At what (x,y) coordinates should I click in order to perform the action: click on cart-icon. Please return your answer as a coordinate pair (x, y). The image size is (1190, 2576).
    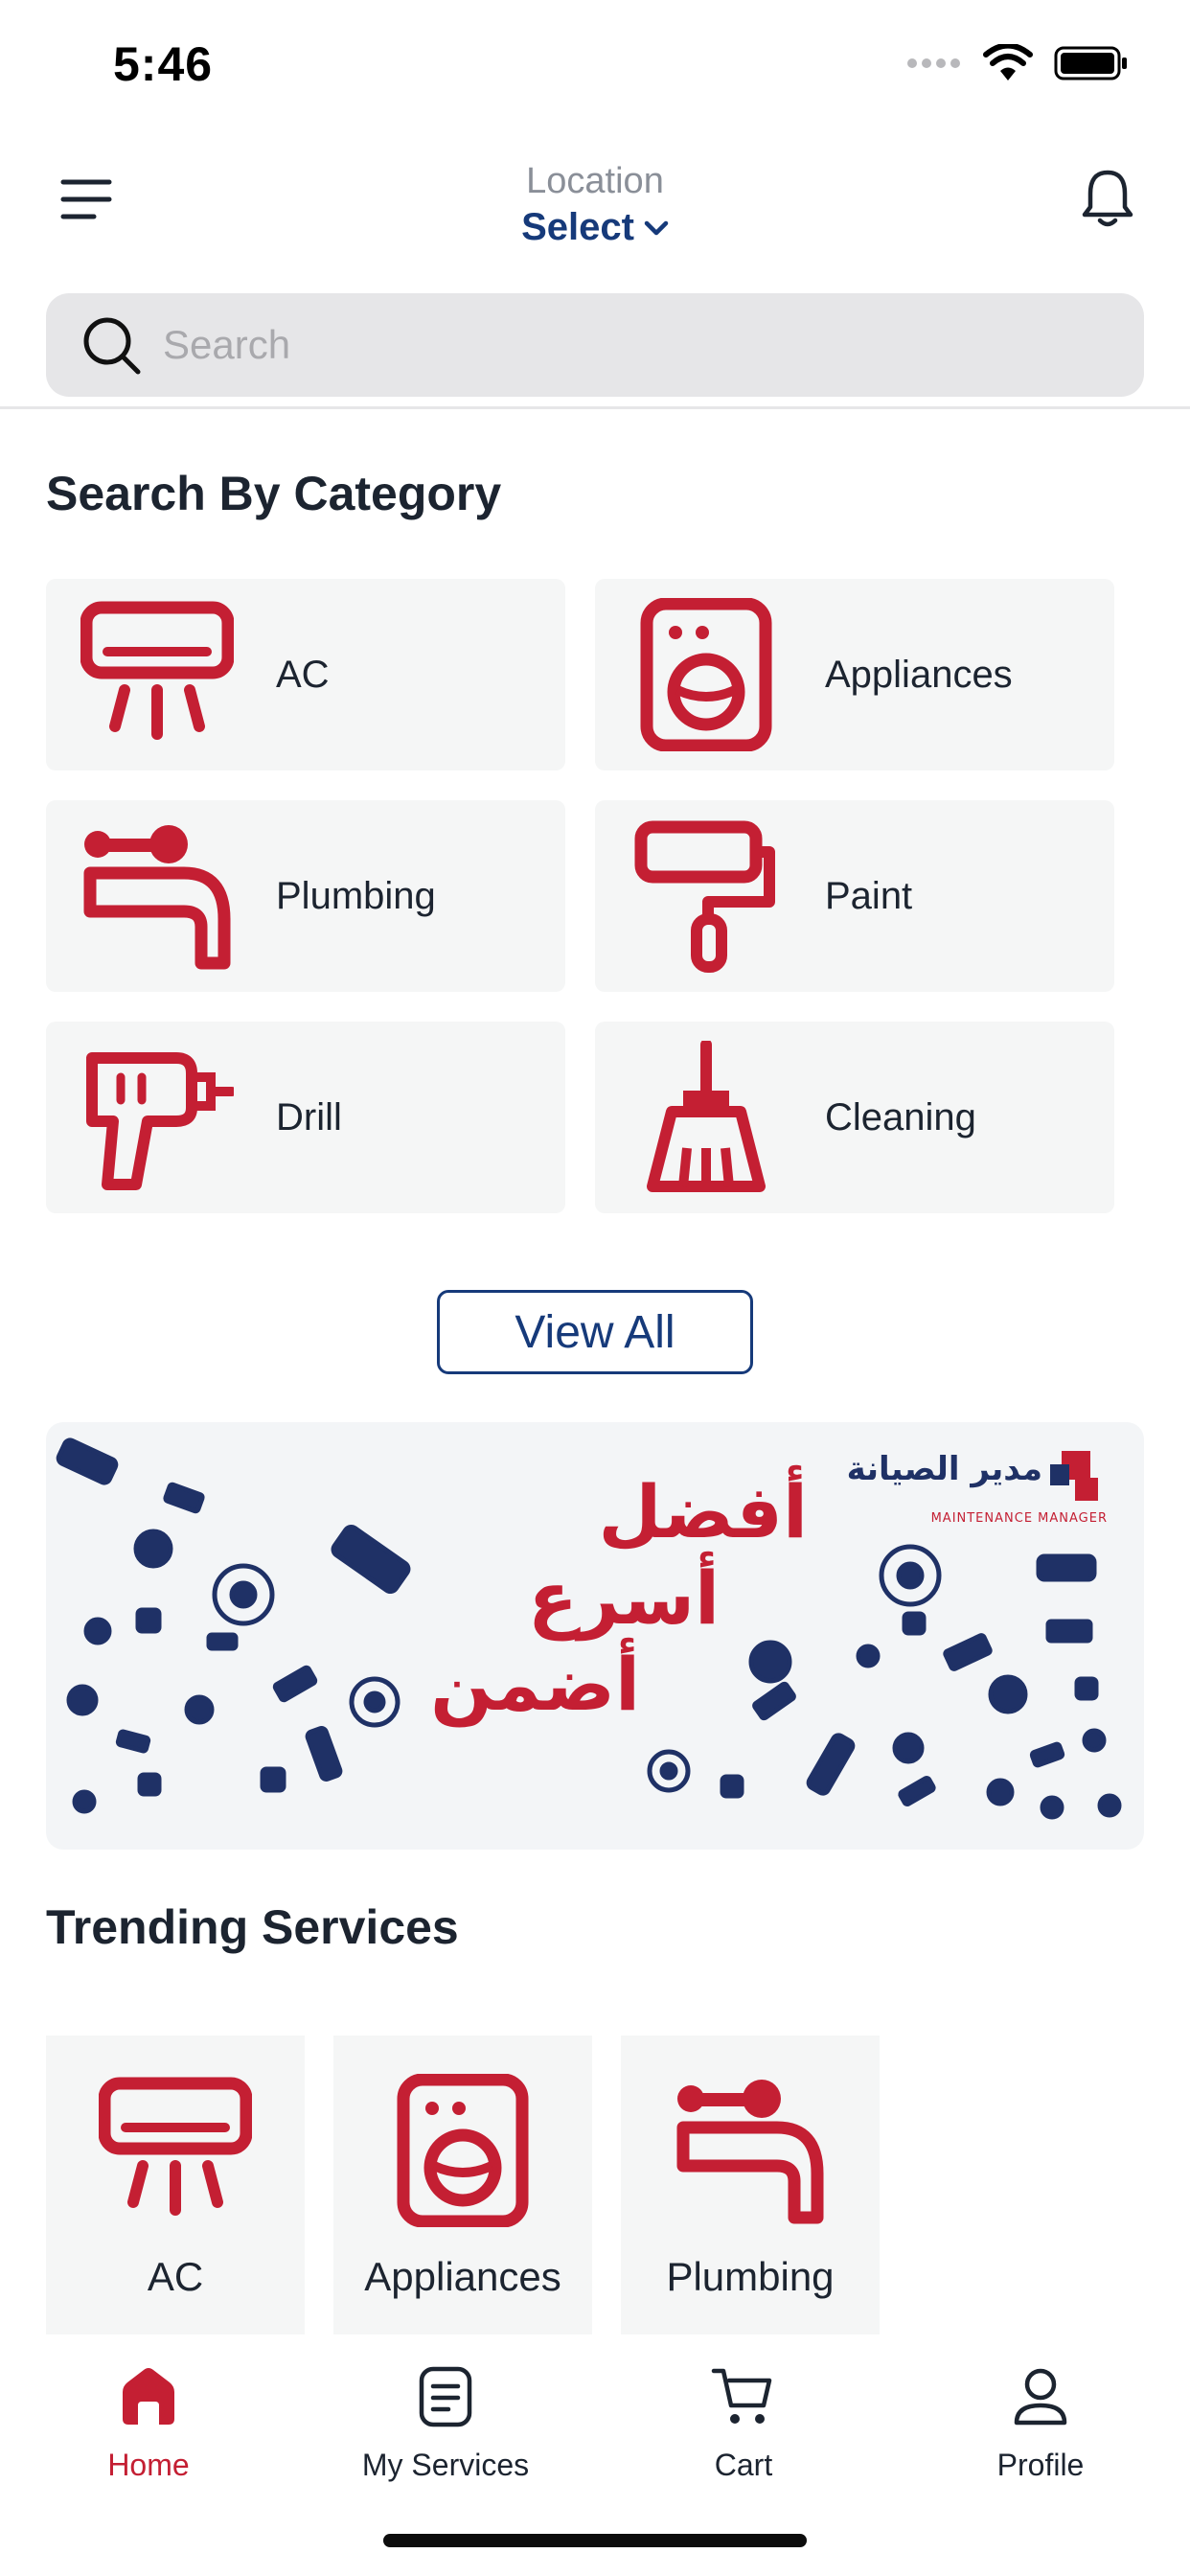
    Looking at the image, I should click on (742, 2396).